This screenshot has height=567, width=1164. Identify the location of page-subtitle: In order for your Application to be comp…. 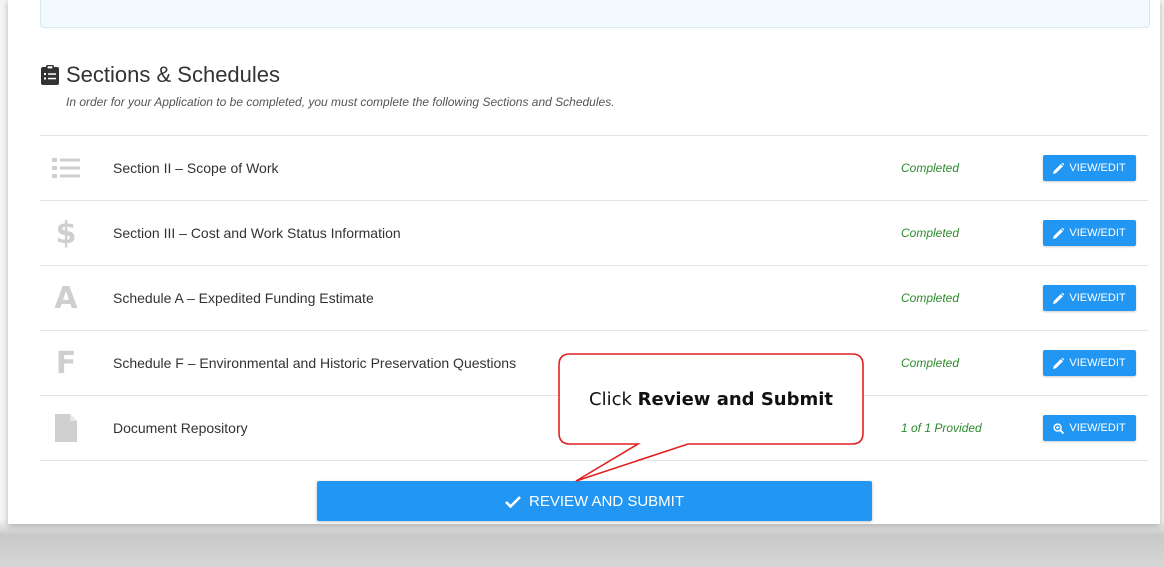
(340, 102).